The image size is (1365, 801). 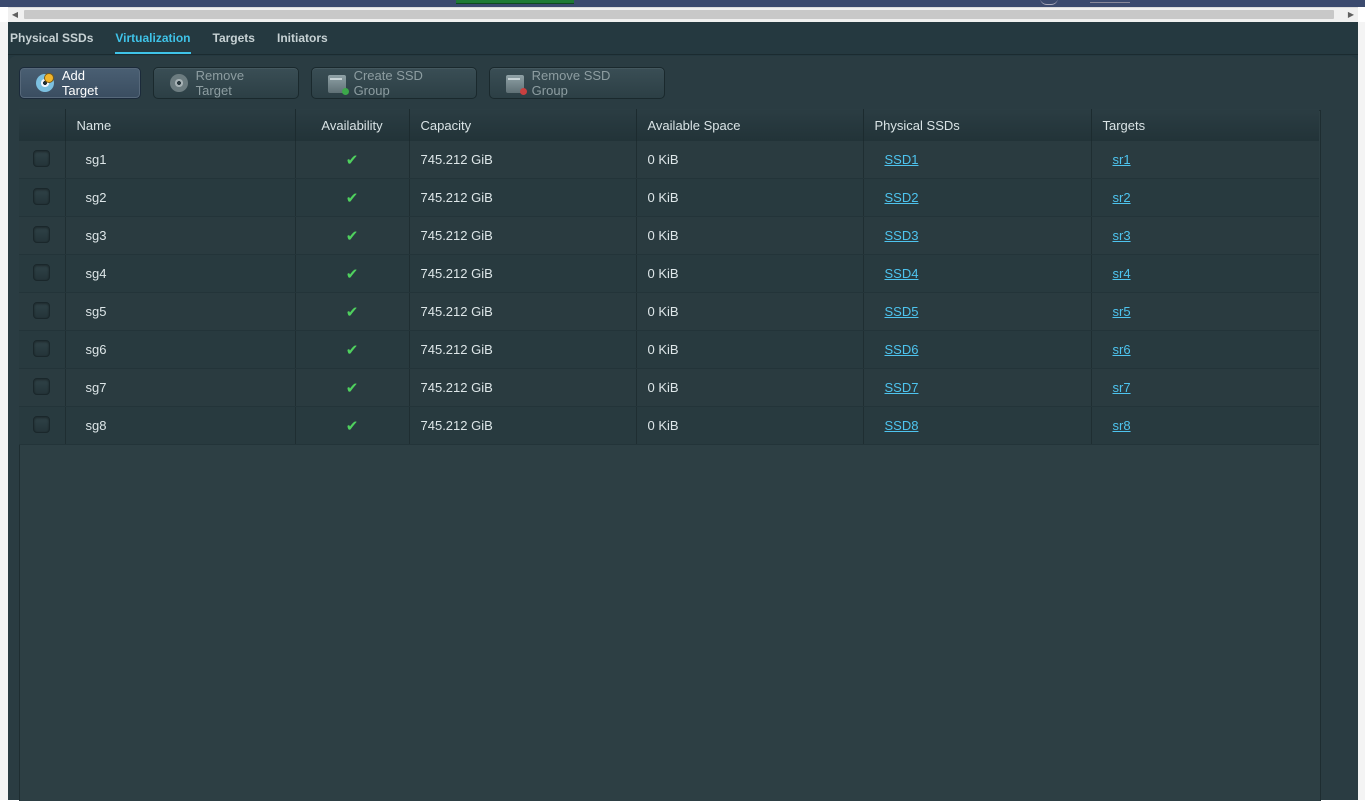 What do you see at coordinates (679, 14) in the screenshot?
I see `scrollbar-thumb` at bounding box center [679, 14].